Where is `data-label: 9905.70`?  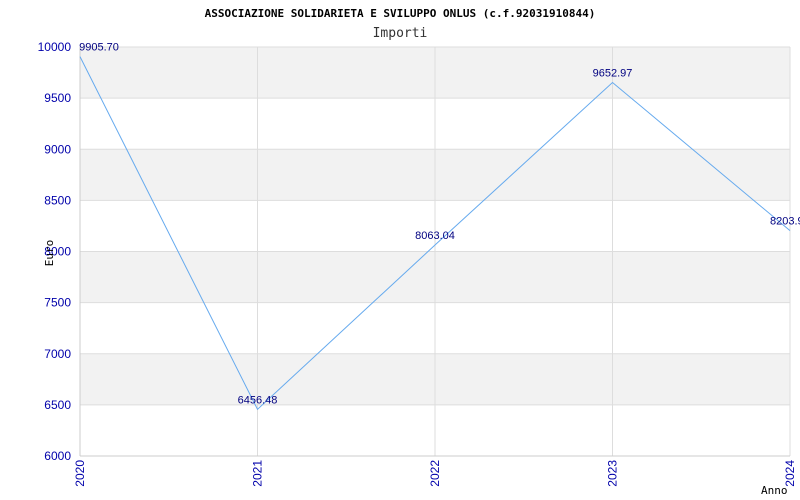
data-label: 9905.70 is located at coordinates (99, 48).